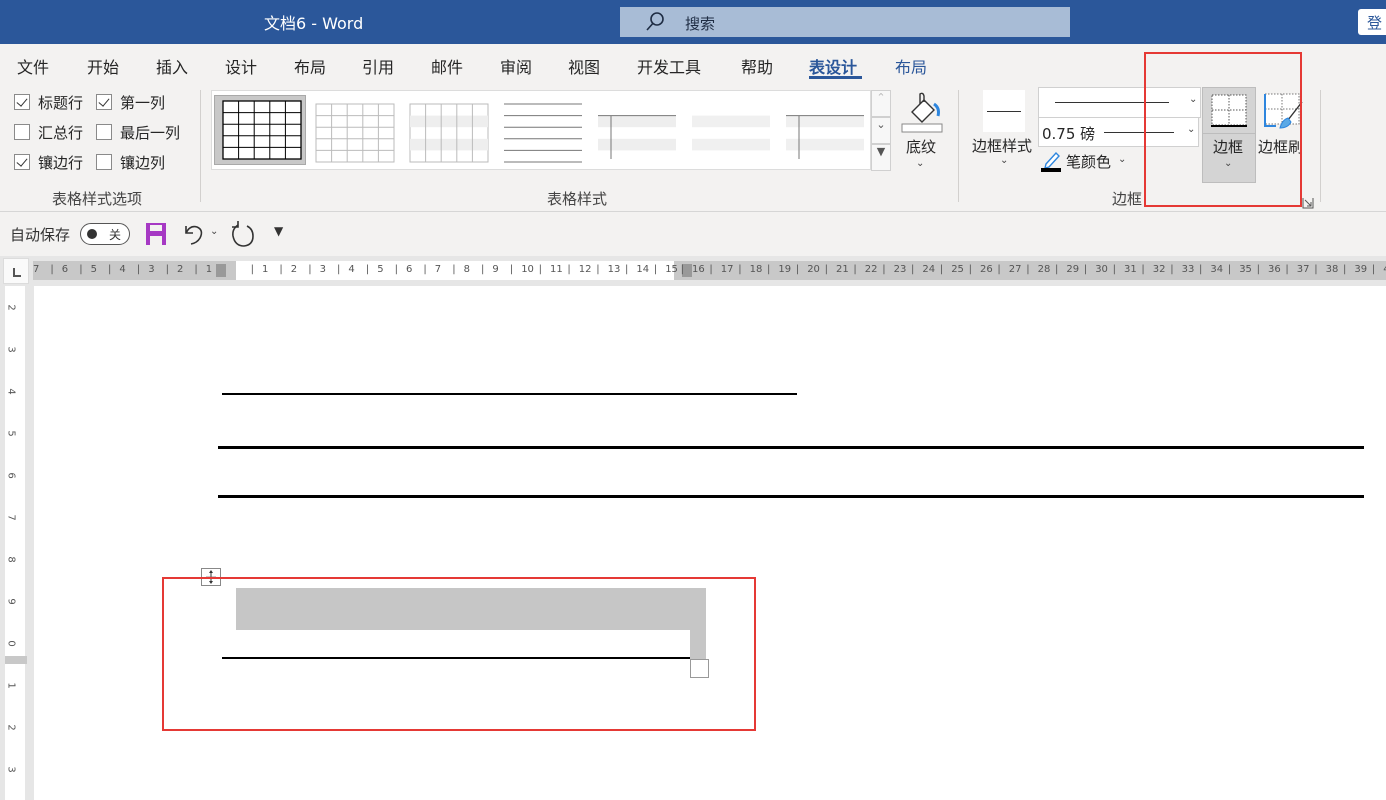 The height and width of the screenshot is (800, 1386). What do you see at coordinates (194, 234) in the screenshot?
I see `undo-icon` at bounding box center [194, 234].